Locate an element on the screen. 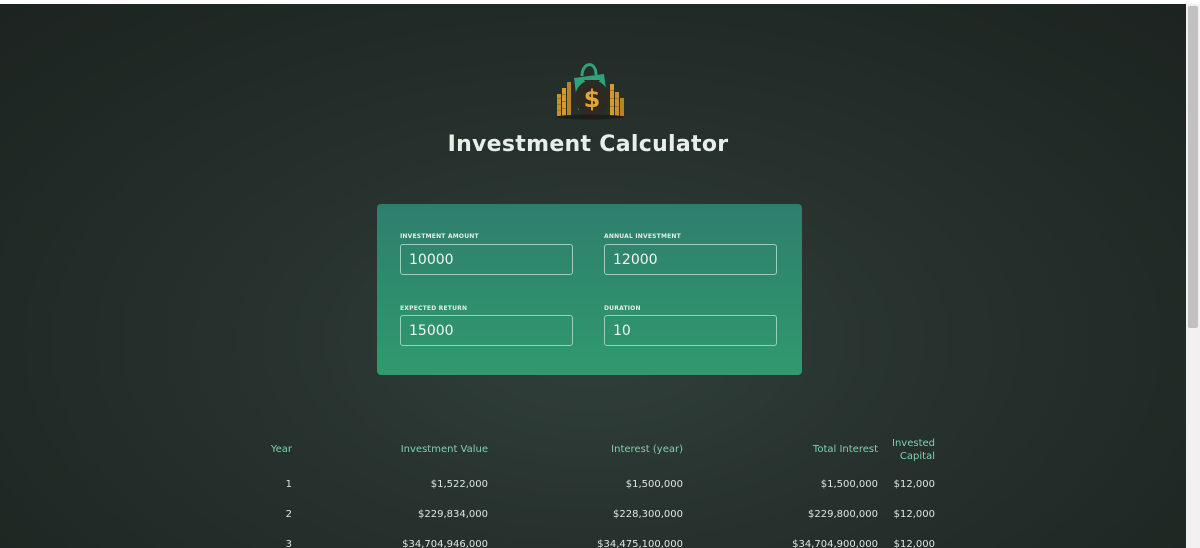 The image size is (1200, 548). expected-return-input is located at coordinates (486, 330).